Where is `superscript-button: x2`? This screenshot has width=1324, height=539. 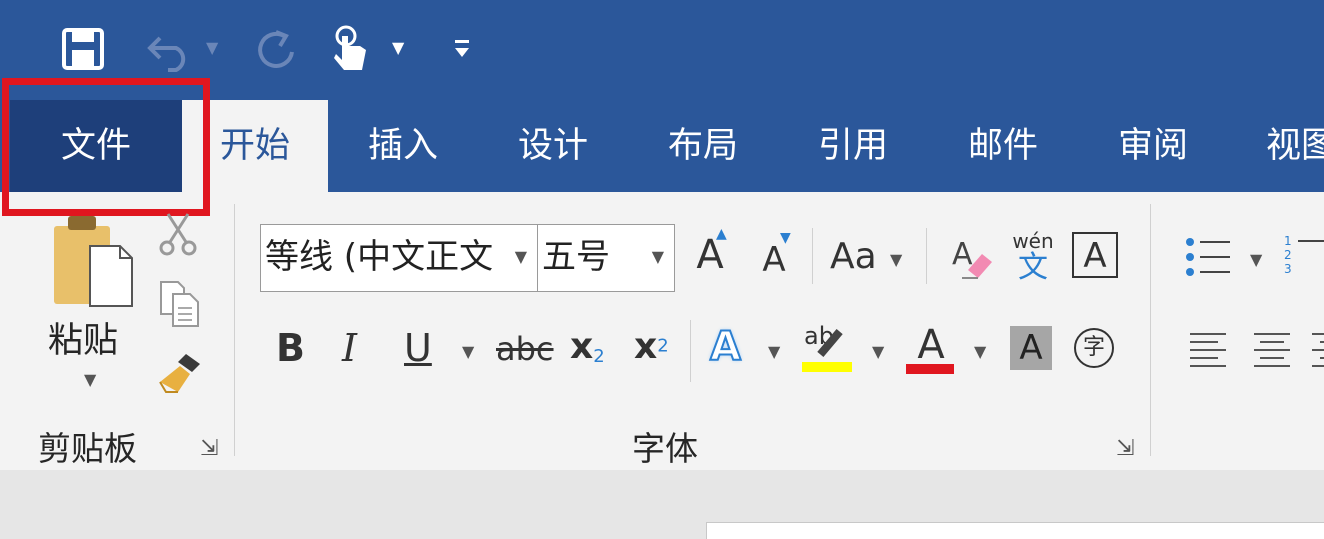 superscript-button: x2 is located at coordinates (651, 346).